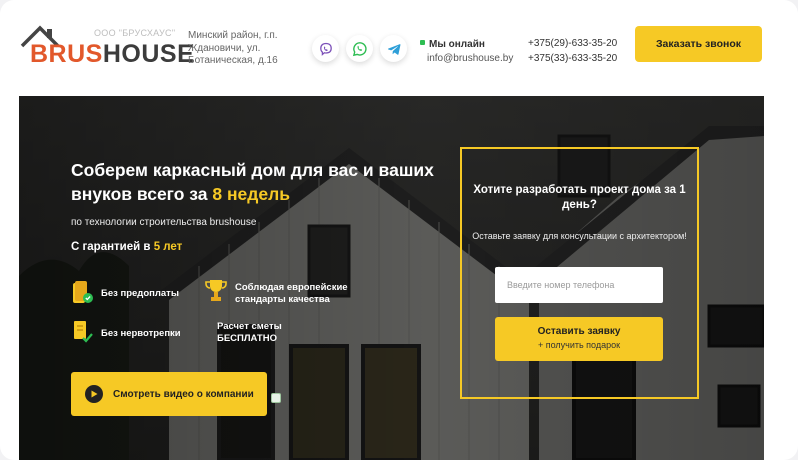  Describe the element at coordinates (83, 292) in the screenshot. I see `coins-icon` at that location.